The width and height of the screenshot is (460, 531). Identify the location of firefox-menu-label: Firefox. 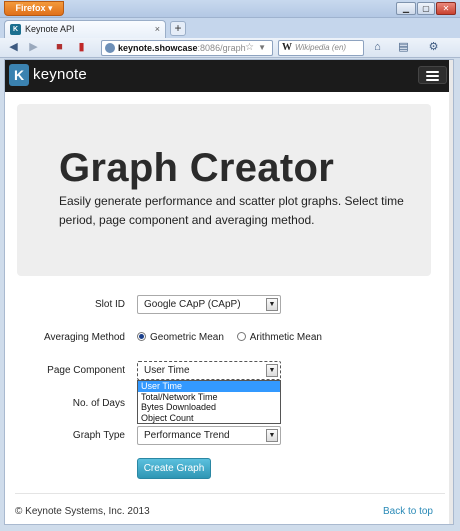
(30, 8).